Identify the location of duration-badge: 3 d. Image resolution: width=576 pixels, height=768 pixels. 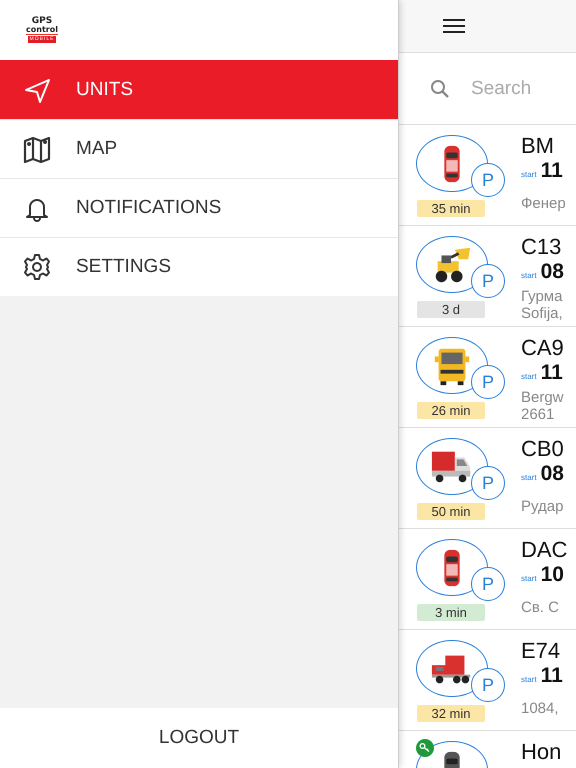
(451, 309).